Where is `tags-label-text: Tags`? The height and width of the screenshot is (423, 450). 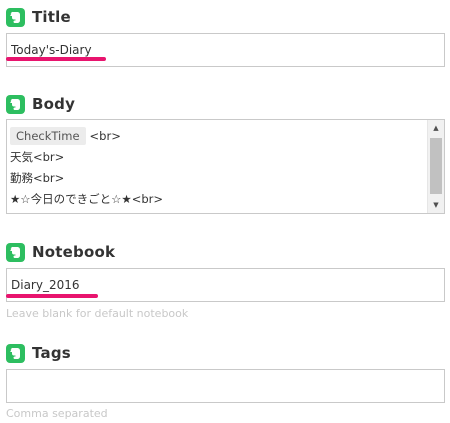
tags-label-text: Tags is located at coordinates (51, 353).